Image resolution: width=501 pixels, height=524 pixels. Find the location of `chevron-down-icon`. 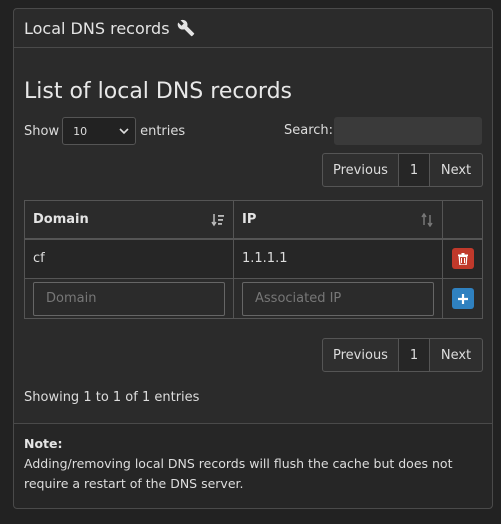

chevron-down-icon is located at coordinates (124, 130).